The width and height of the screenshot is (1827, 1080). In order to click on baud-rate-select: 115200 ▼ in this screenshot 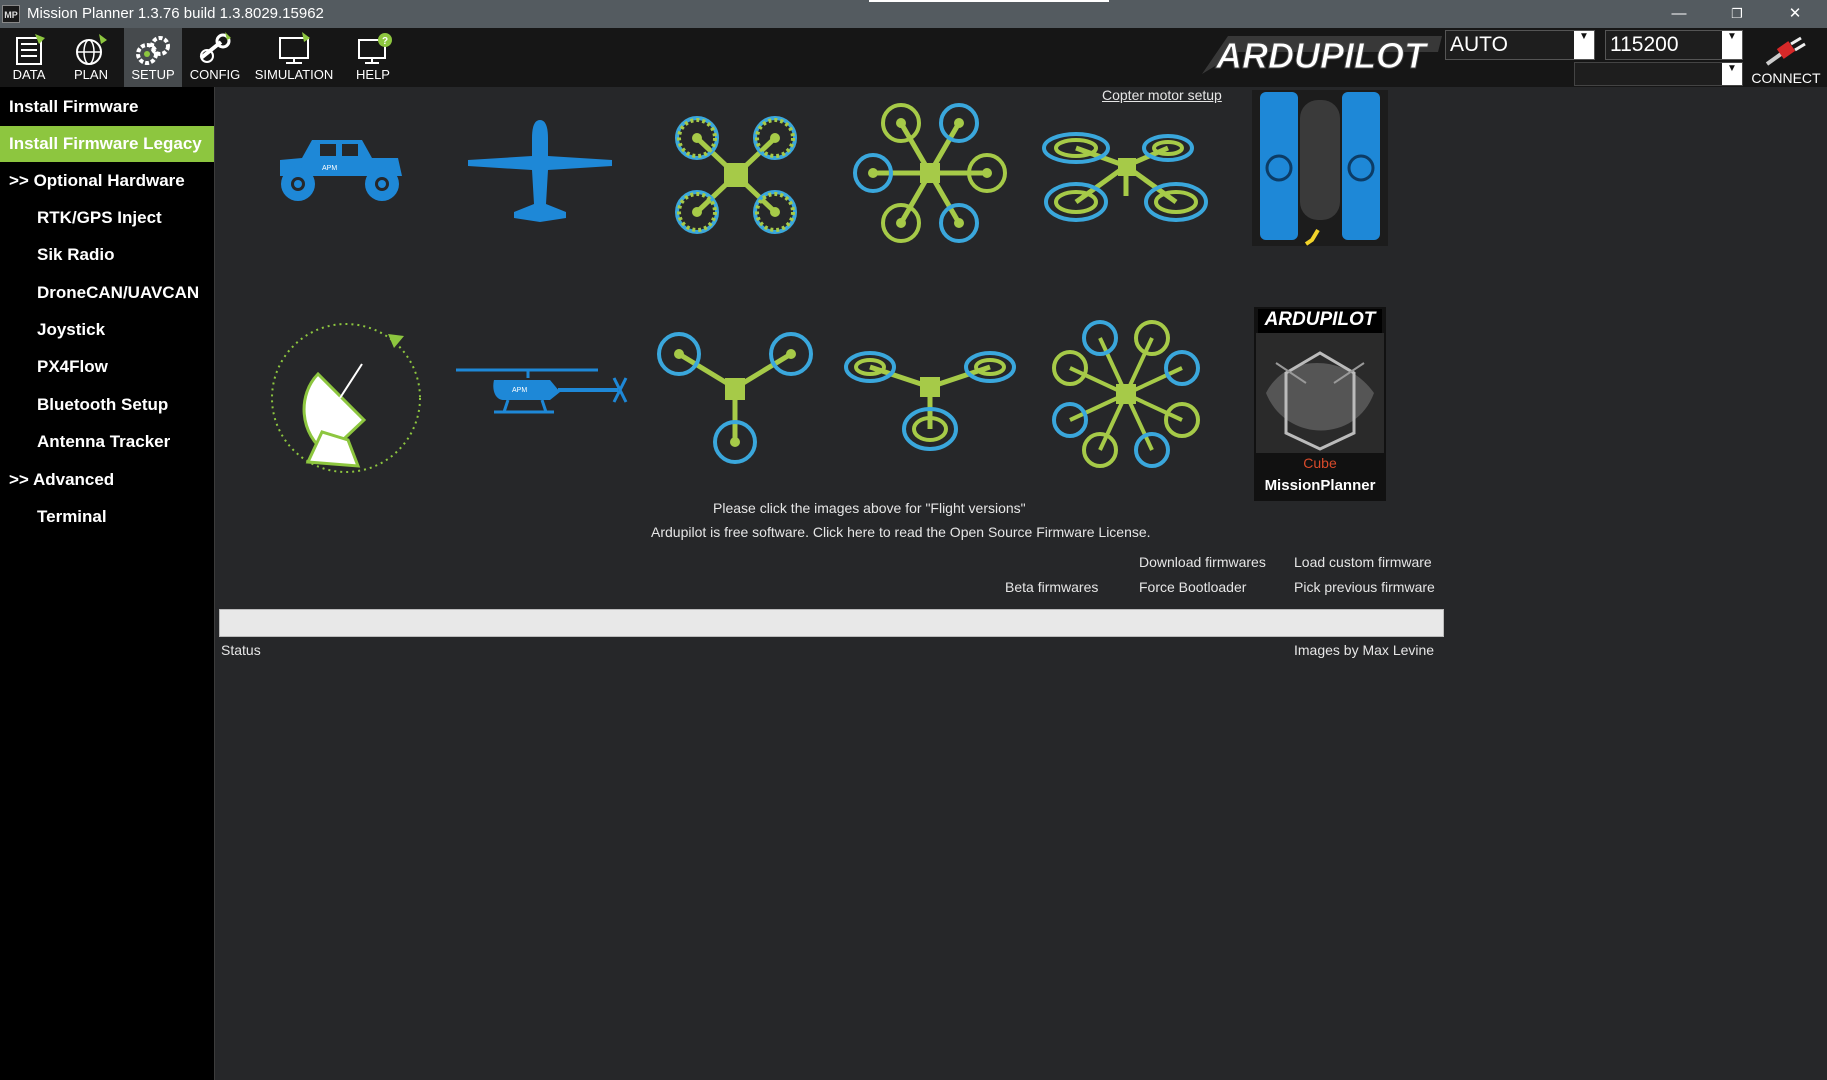, I will do `click(1674, 45)`.